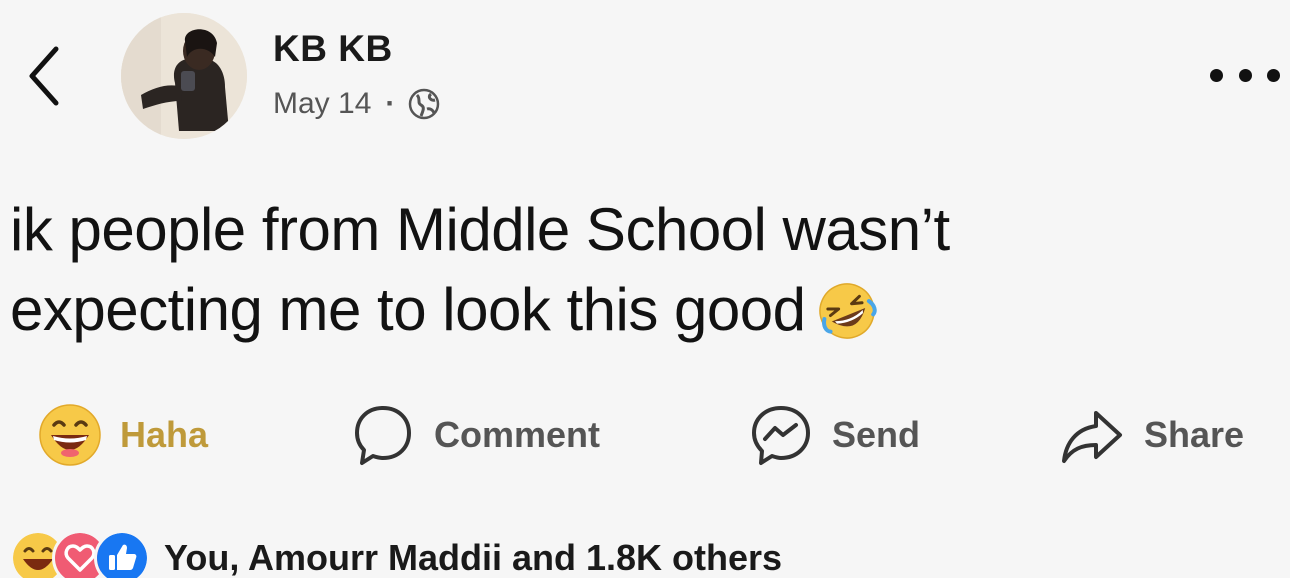 The height and width of the screenshot is (578, 1290). What do you see at coordinates (1092, 437) in the screenshot?
I see `share-arrow-icon` at bounding box center [1092, 437].